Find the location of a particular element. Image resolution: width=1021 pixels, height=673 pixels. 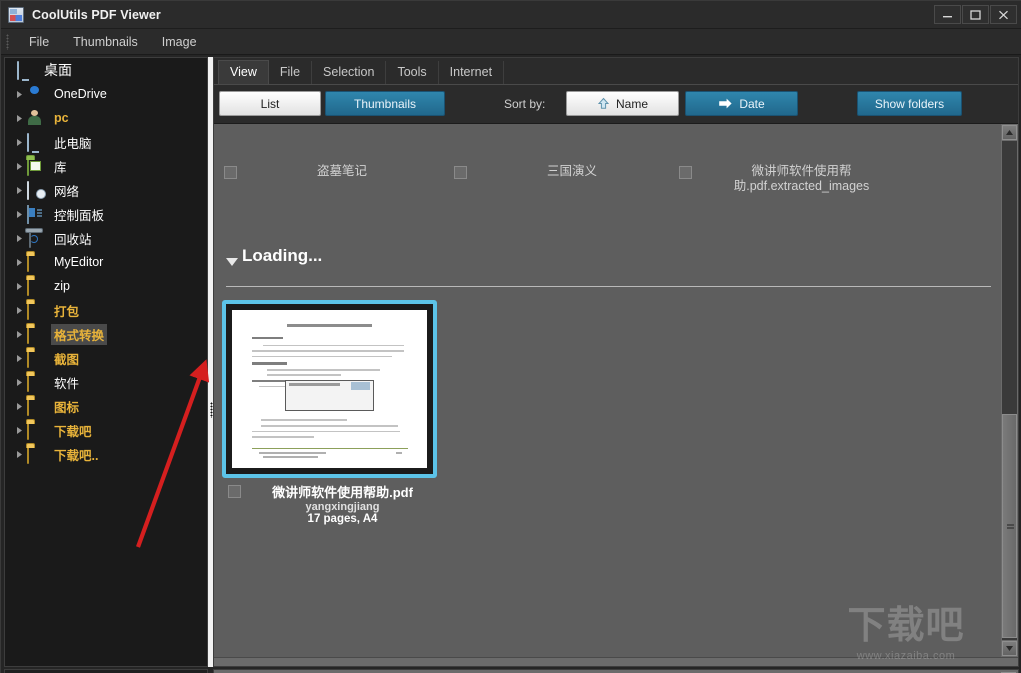

file-thumbnail-frame is located at coordinates (329, 389).